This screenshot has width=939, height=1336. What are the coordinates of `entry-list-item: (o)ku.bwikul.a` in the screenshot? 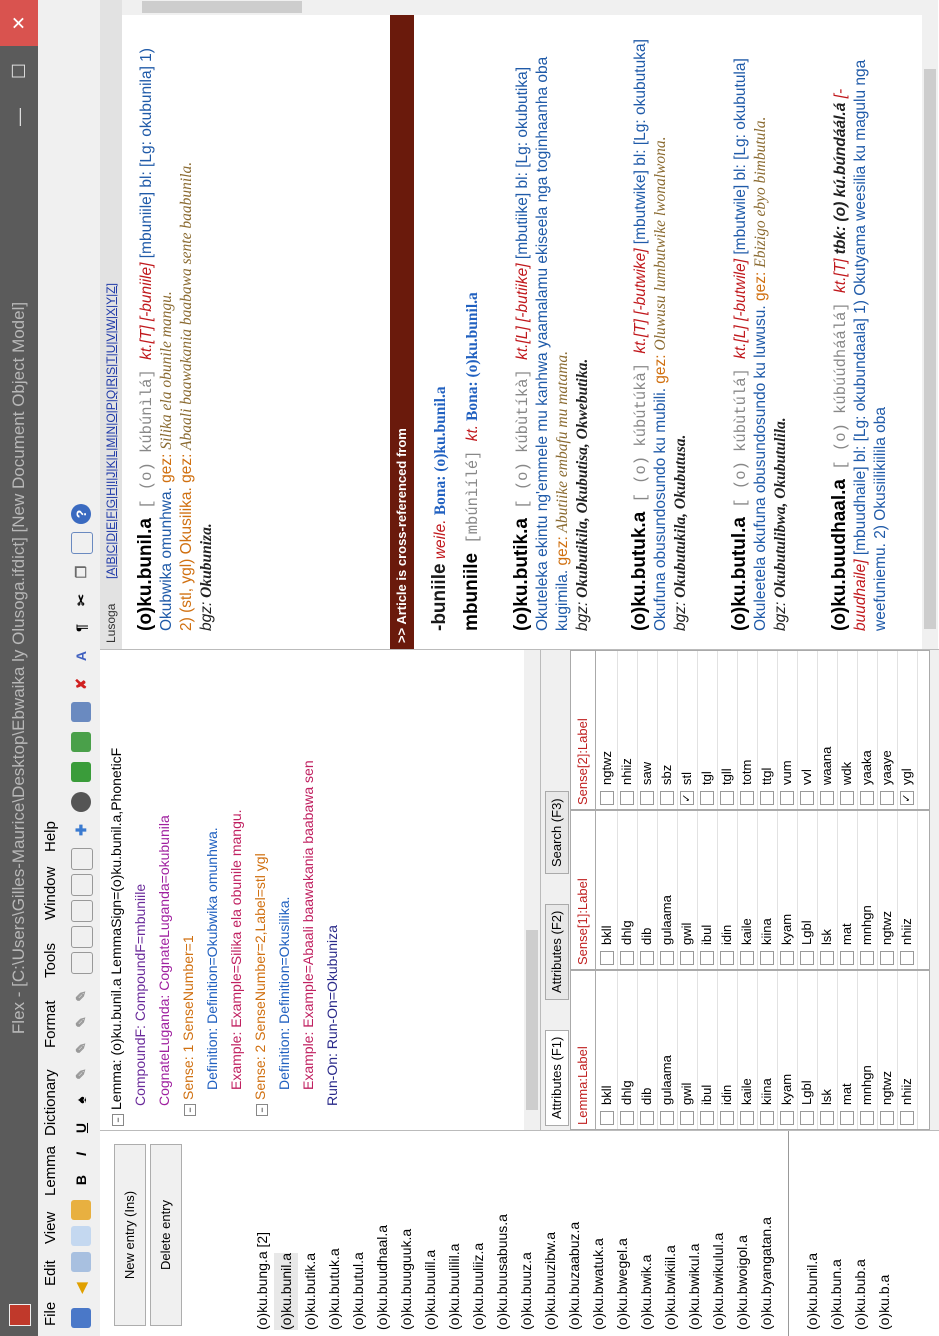 It's located at (694, 1287).